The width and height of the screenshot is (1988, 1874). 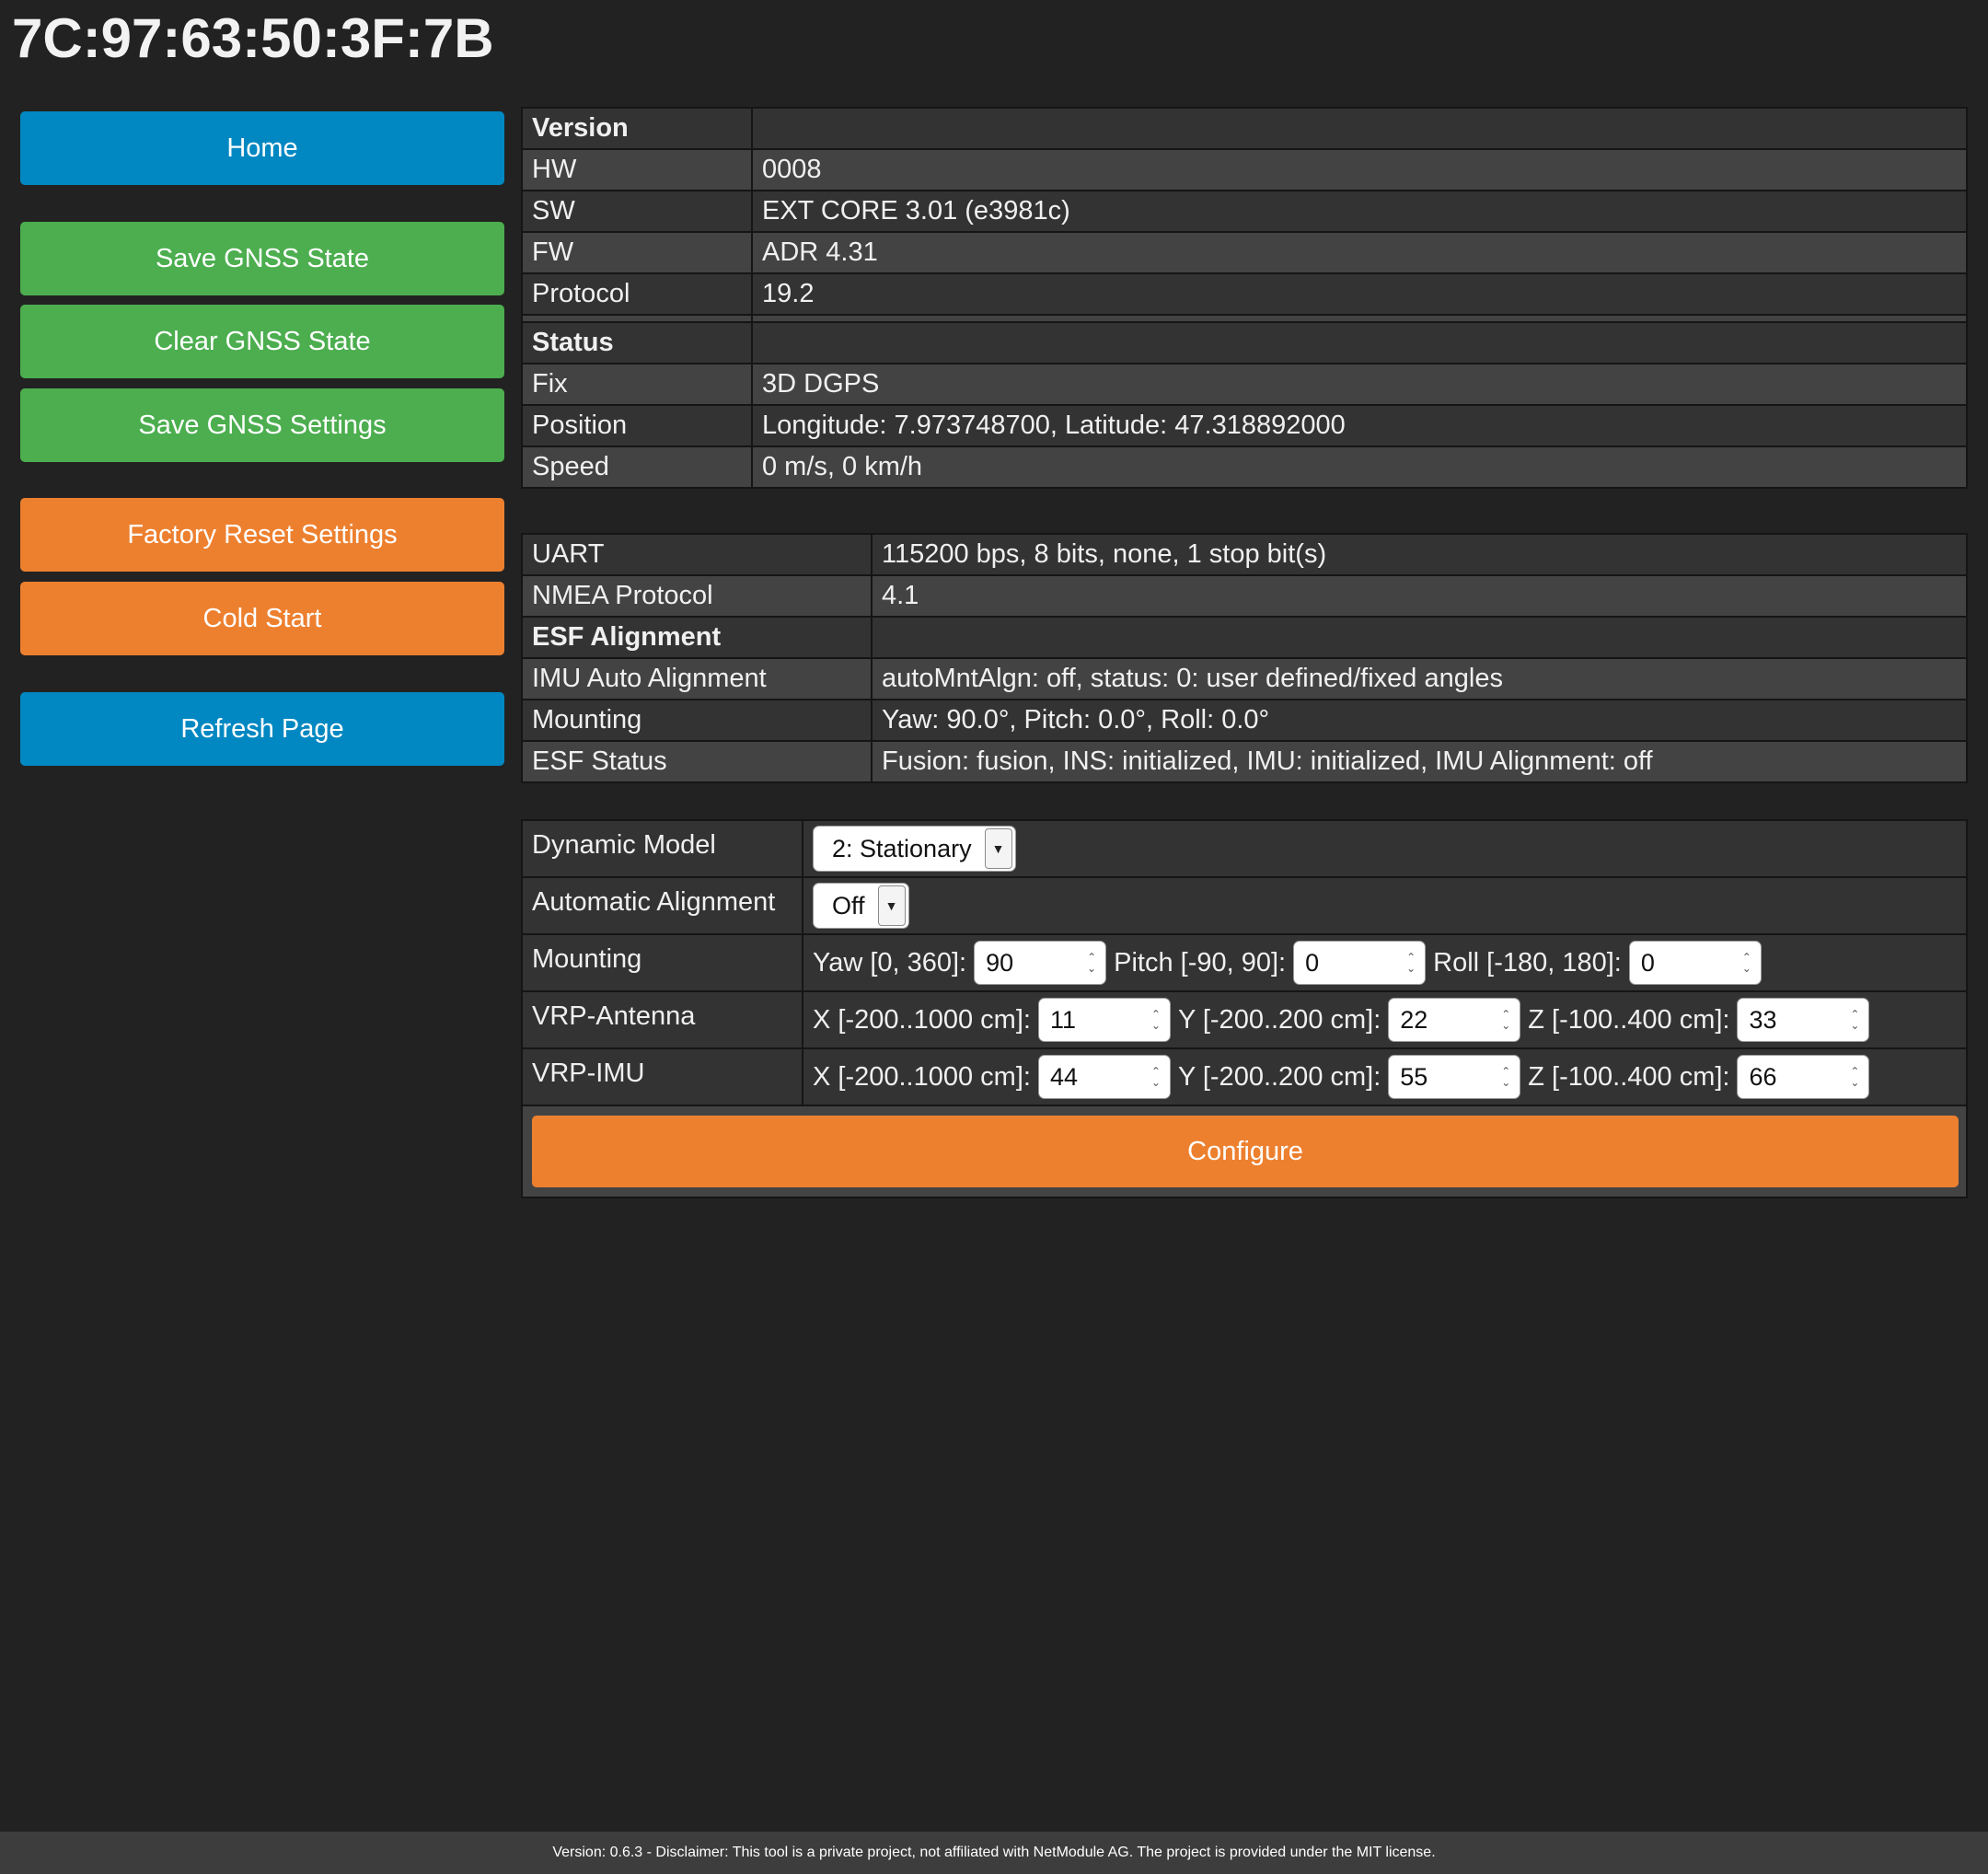 I want to click on hw-label: HW, so click(x=637, y=170).